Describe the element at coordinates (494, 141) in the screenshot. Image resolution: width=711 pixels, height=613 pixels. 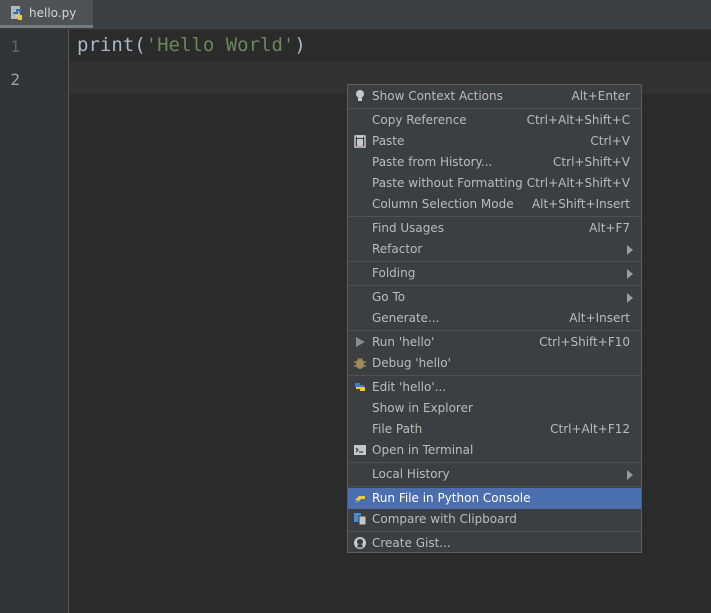
I see `menu-item-paste: Paste Ctrl+V` at that location.